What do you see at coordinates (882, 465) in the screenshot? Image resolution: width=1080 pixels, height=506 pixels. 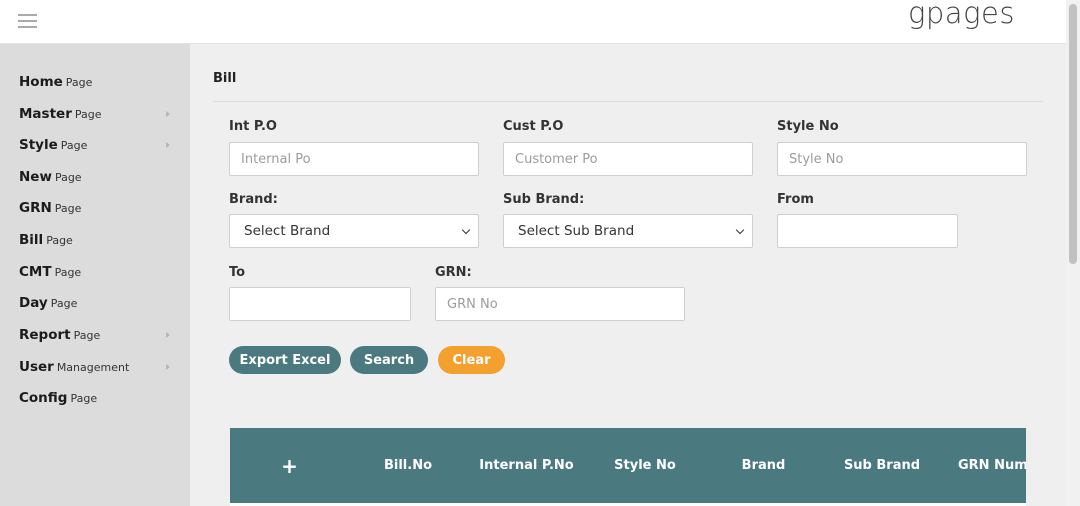 I see `column-header-sub-brand: Sub Brand` at bounding box center [882, 465].